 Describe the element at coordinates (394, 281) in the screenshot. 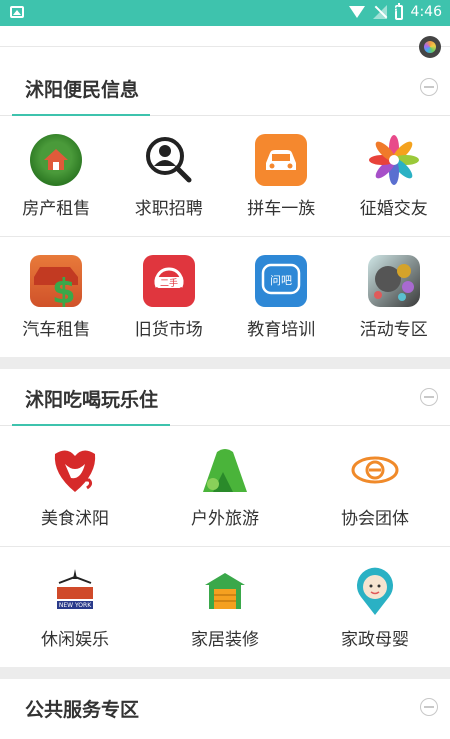

I see `activity-bubbles-icon` at that location.